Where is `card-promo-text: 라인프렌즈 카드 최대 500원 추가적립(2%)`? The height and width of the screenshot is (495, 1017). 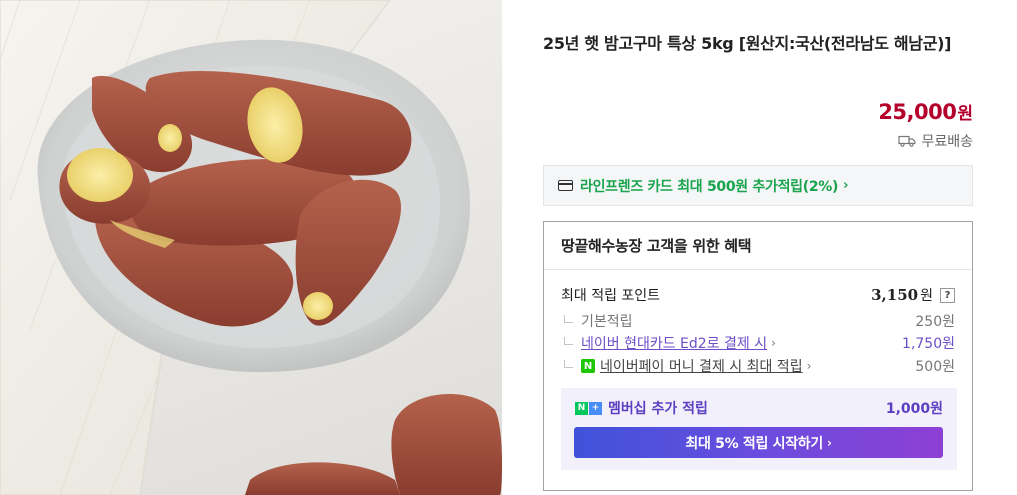 card-promo-text: 라인프렌즈 카드 최대 500원 추가적립(2%) is located at coordinates (709, 186).